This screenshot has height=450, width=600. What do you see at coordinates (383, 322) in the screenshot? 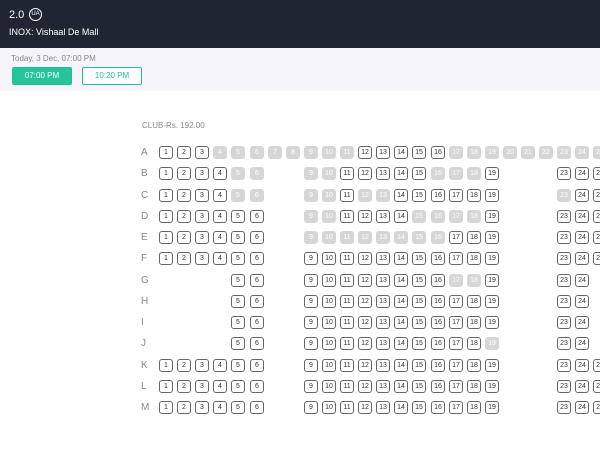
I see `seat-i13: 13` at bounding box center [383, 322].